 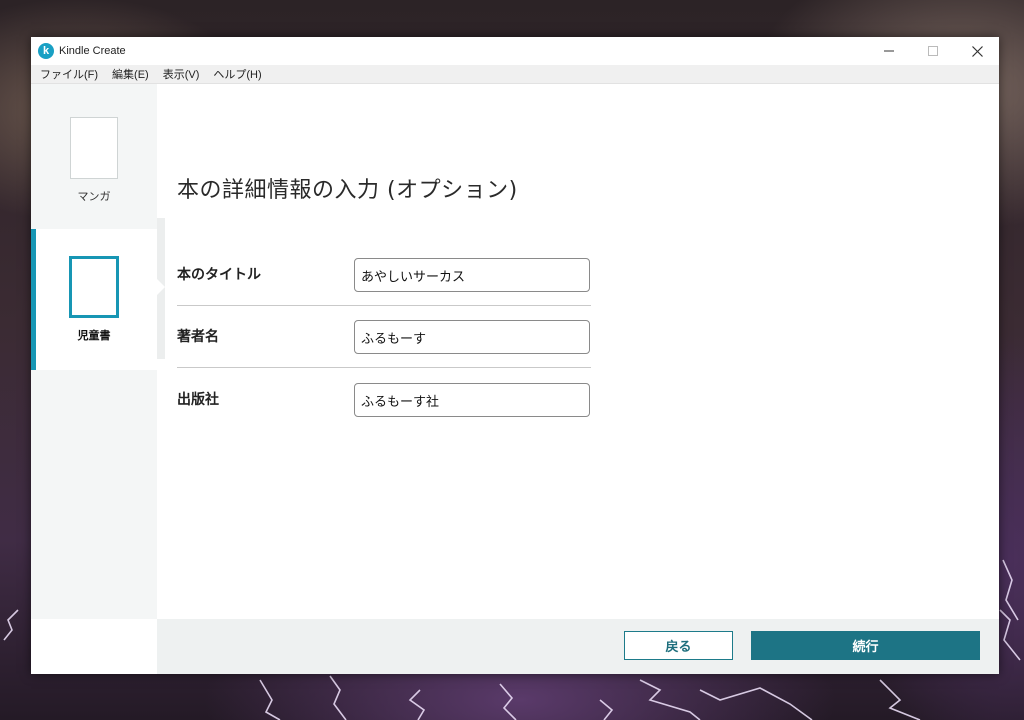 I want to click on form-row-publisher: 出版社, so click(x=384, y=414).